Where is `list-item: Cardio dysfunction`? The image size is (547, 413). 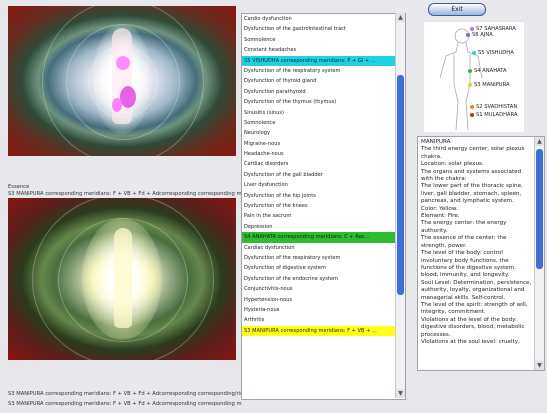
list-item: Cardio dysfunction is located at coordinates (323, 19).